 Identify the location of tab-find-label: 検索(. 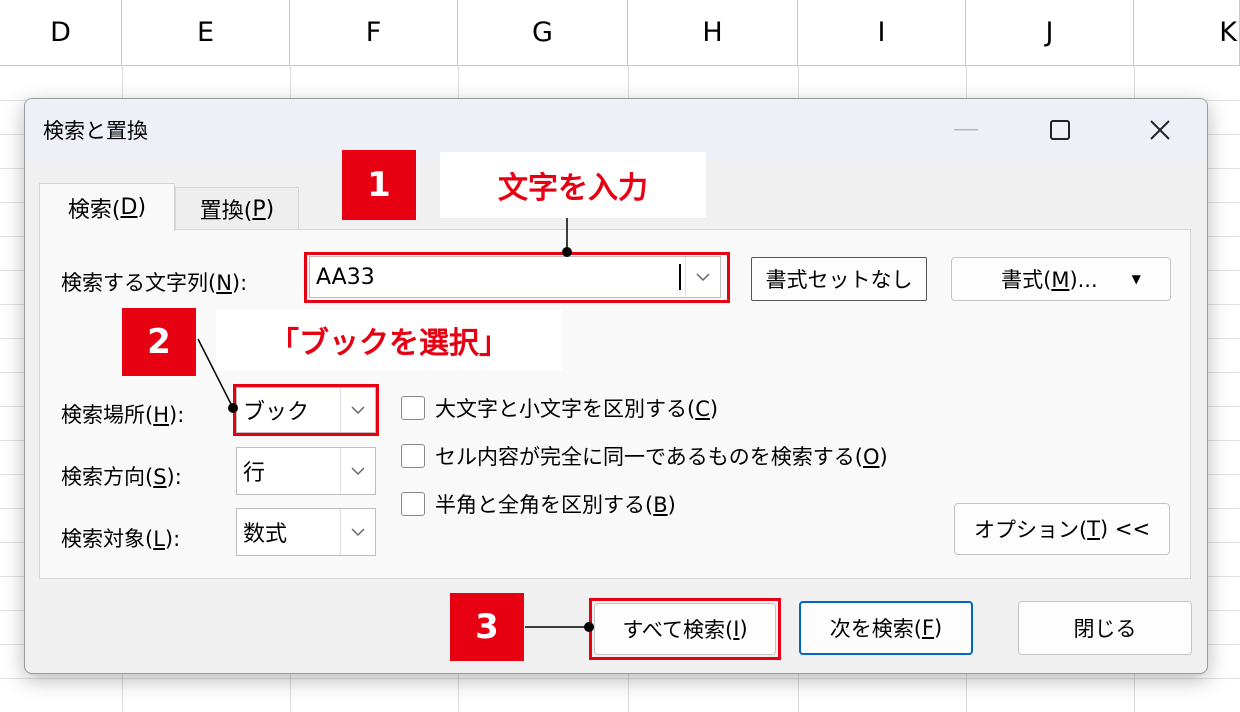
(94, 210).